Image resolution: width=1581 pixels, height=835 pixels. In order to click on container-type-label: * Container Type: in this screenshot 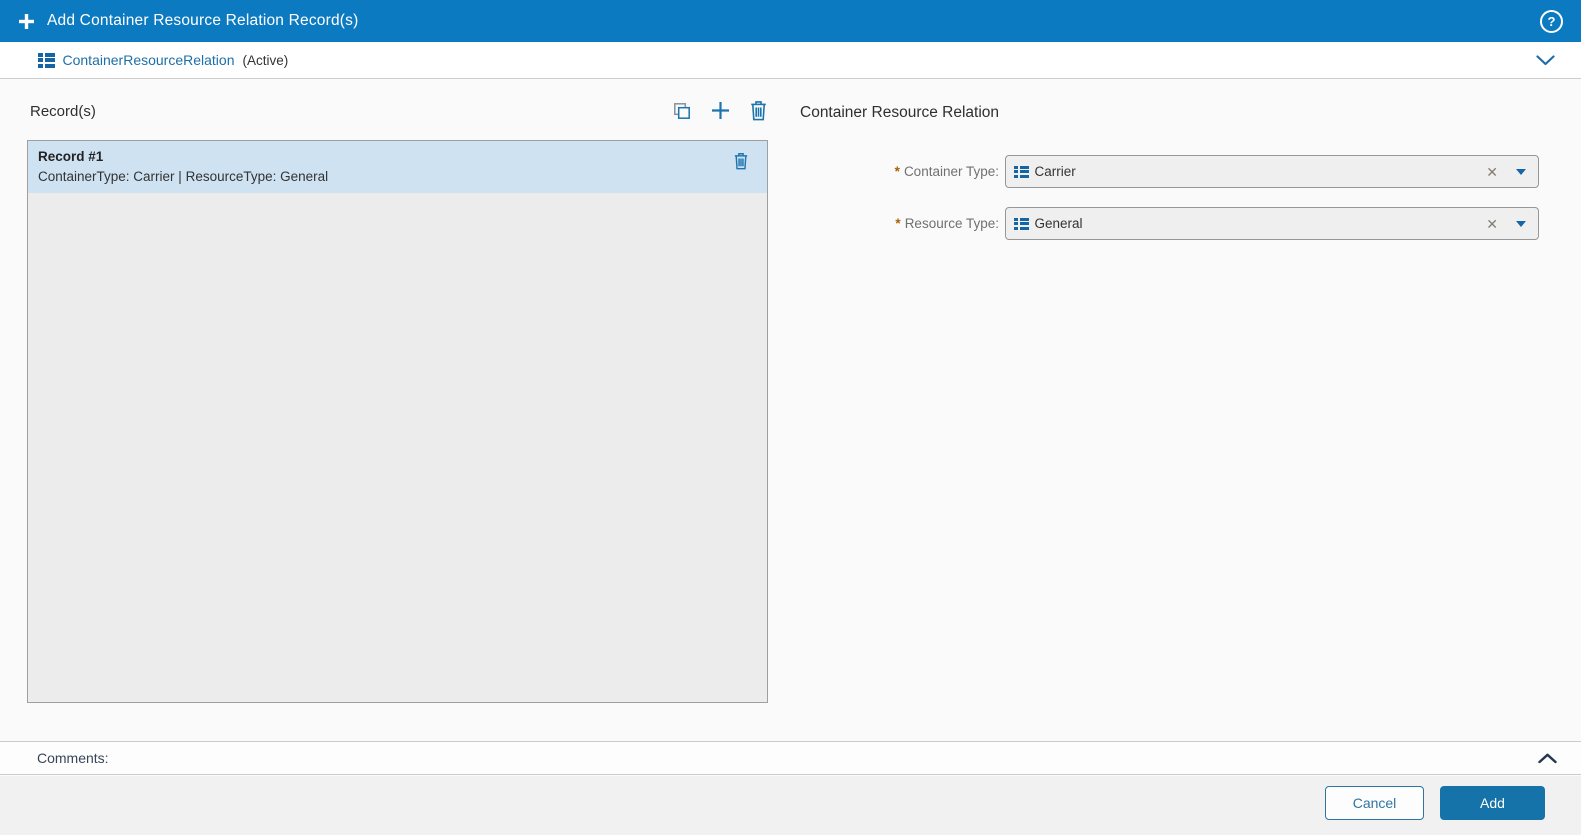, I will do `click(946, 171)`.